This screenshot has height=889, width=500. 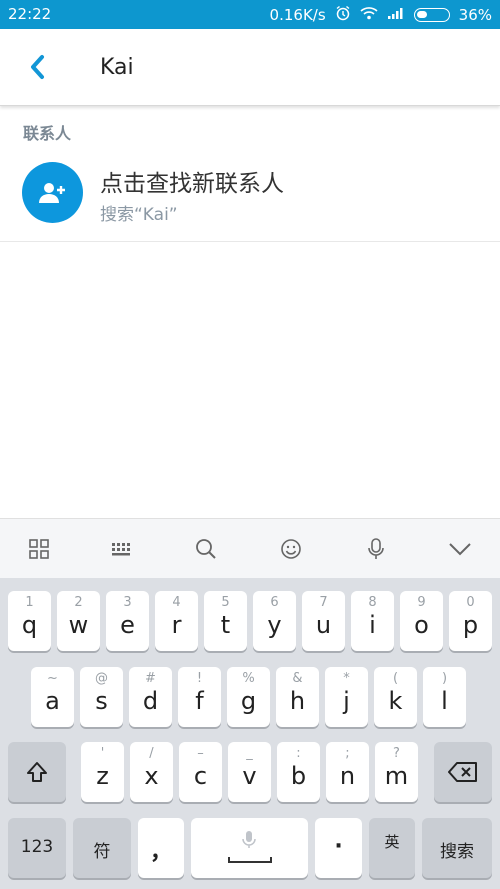 I want to click on key-w: 2w, so click(x=78, y=621).